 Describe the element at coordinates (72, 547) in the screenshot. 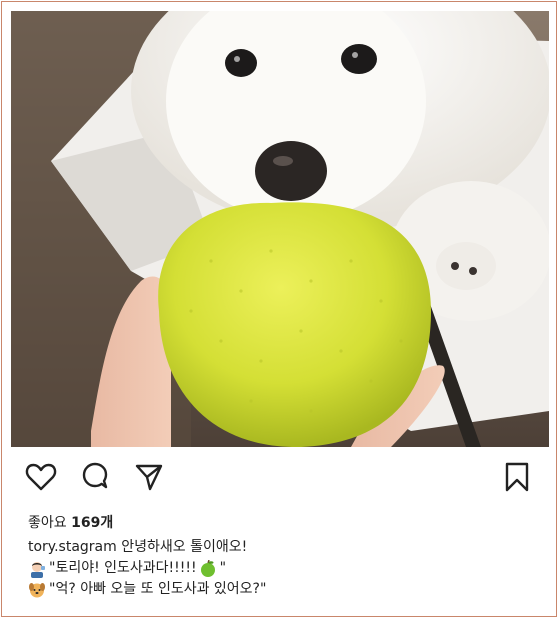

I see `username-link: tory.stagram` at that location.